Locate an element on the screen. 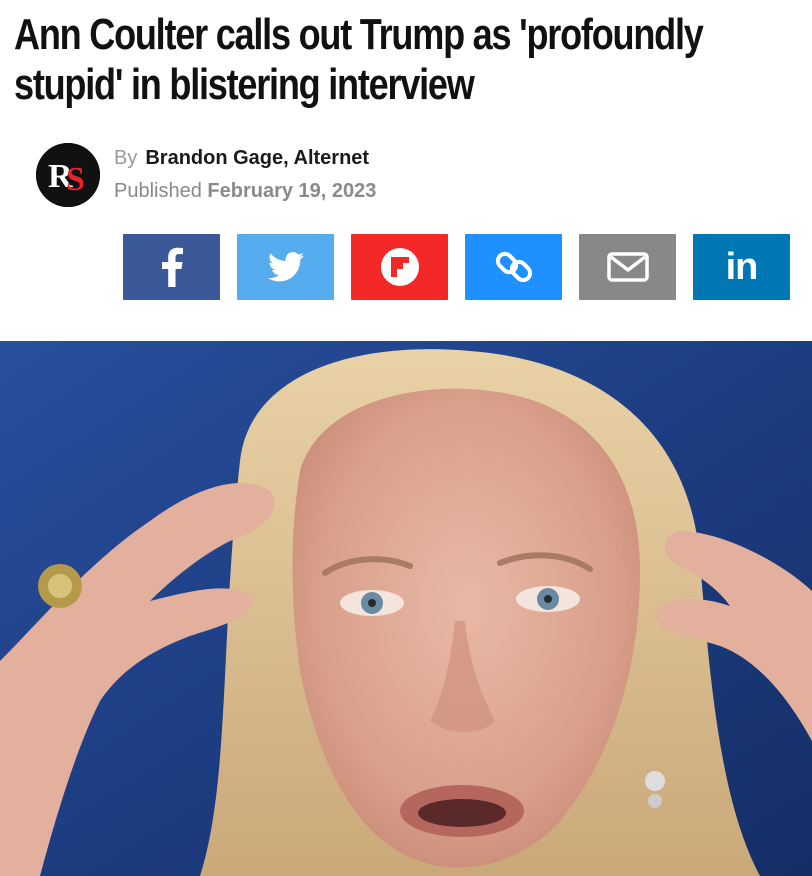 This screenshot has width=812, height=876. email-icon is located at coordinates (627, 267).